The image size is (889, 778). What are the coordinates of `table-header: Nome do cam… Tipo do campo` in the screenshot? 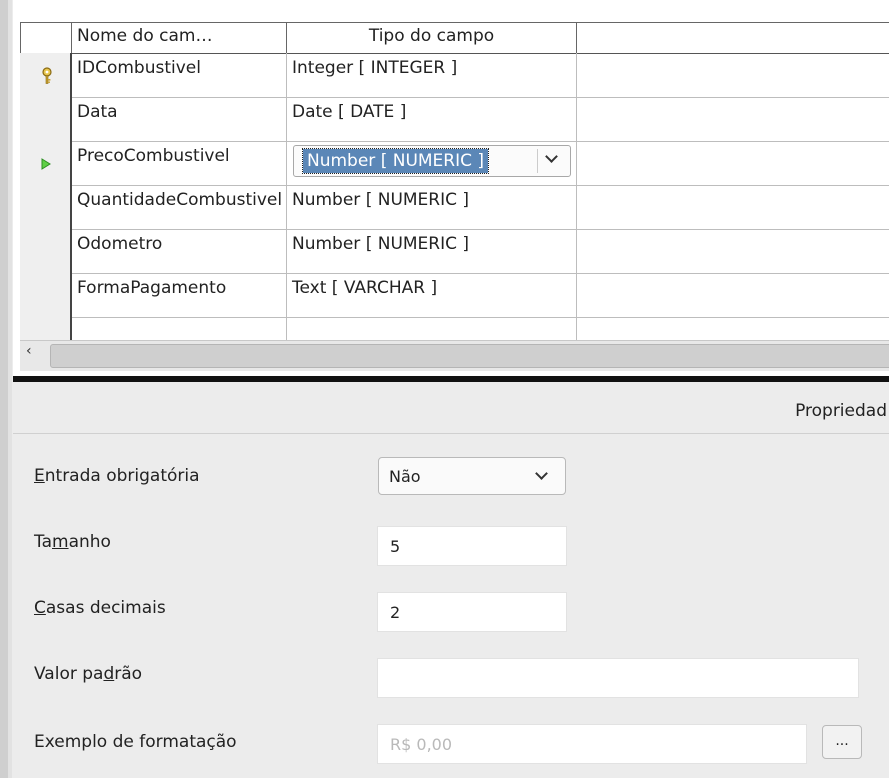 It's located at (454, 38).